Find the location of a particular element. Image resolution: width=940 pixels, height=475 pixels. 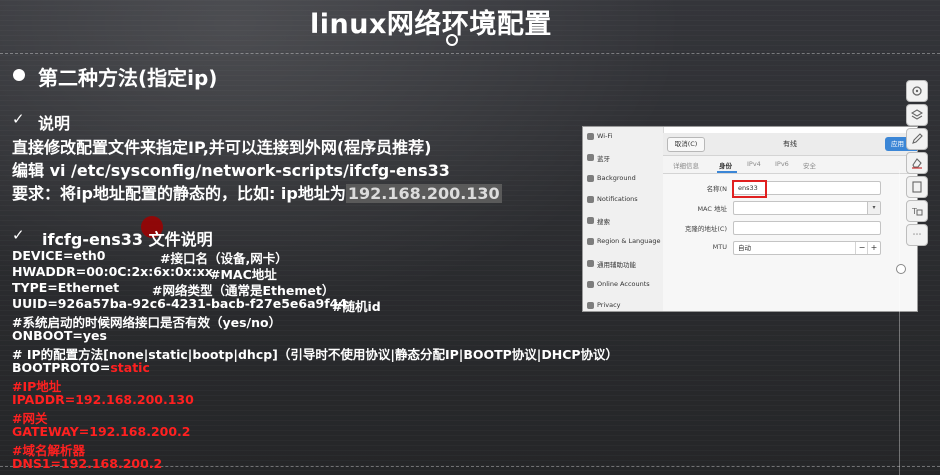

page-icon is located at coordinates (917, 187).